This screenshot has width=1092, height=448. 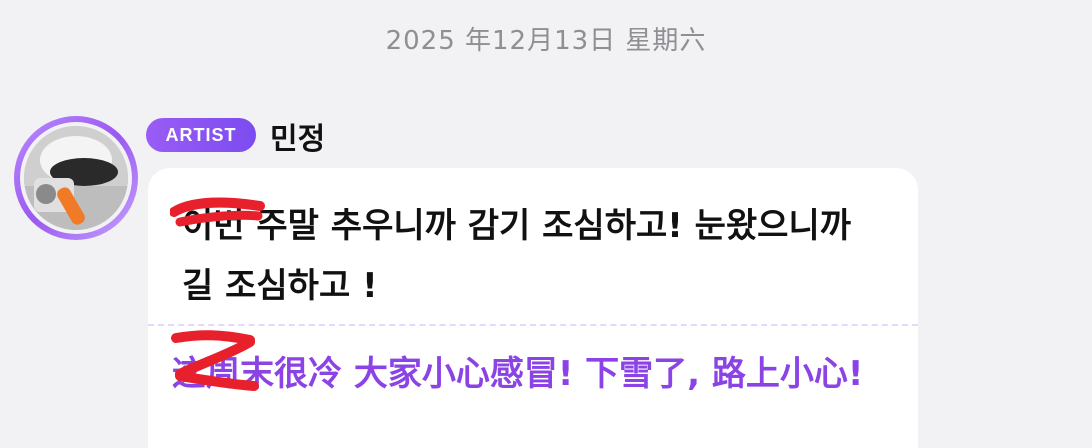 What do you see at coordinates (517, 256) in the screenshot?
I see `message-korean: 이번 주말 추우니까 감기 조심하고! 눈왔으니까 길 조심하고 !` at bounding box center [517, 256].